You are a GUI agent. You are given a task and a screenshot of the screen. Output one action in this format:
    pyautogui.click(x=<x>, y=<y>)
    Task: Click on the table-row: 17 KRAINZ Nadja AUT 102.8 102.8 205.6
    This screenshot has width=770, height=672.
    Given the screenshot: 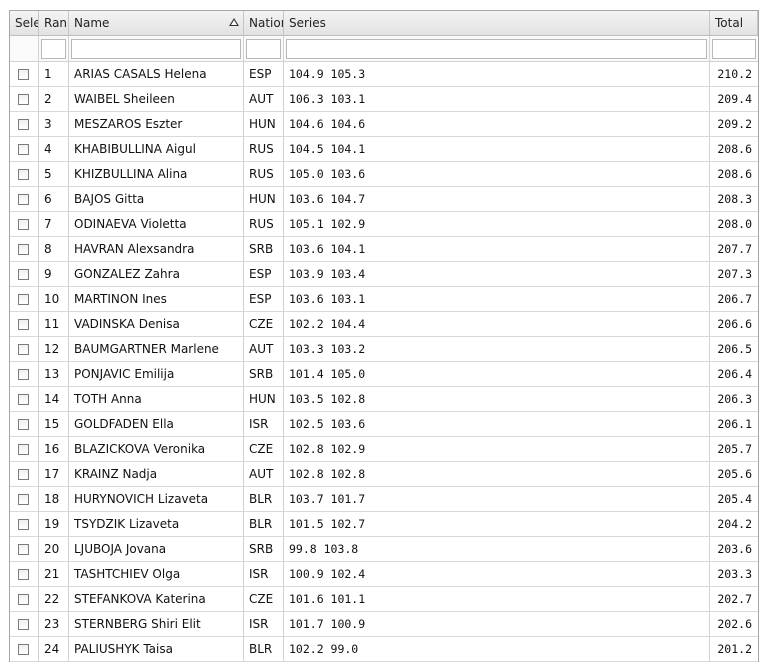 What is the action you would take?
    pyautogui.click(x=384, y=474)
    